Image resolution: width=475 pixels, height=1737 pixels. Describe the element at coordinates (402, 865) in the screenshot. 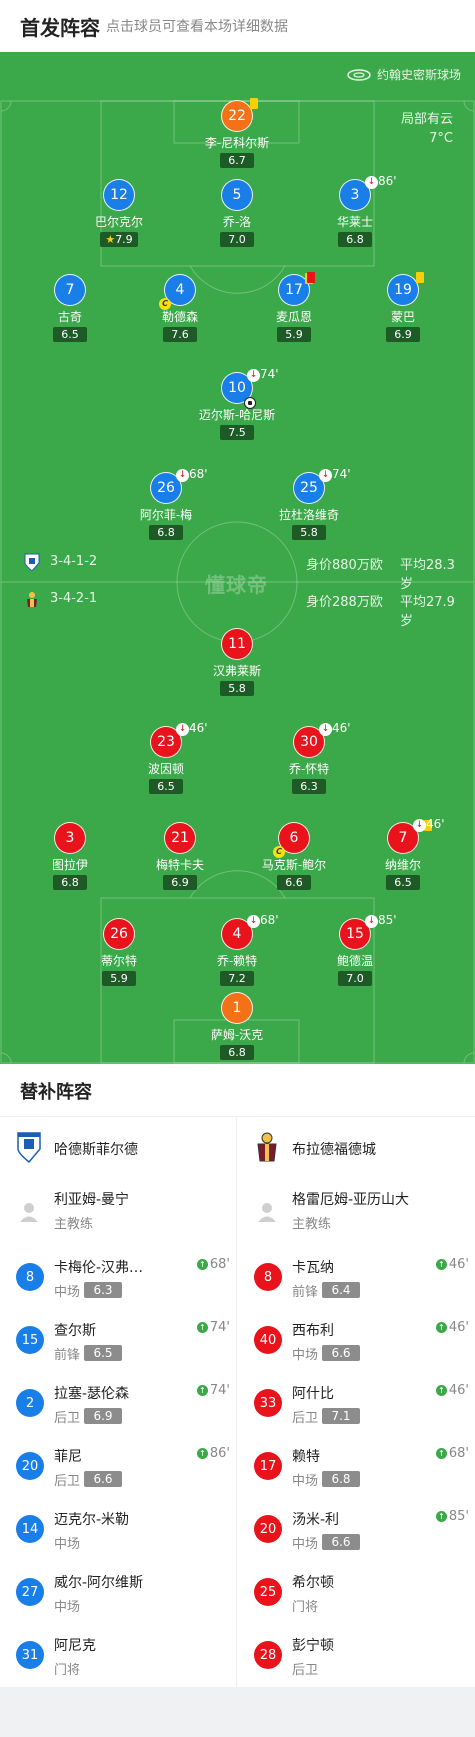

I see `player-name: 纳维尔` at that location.